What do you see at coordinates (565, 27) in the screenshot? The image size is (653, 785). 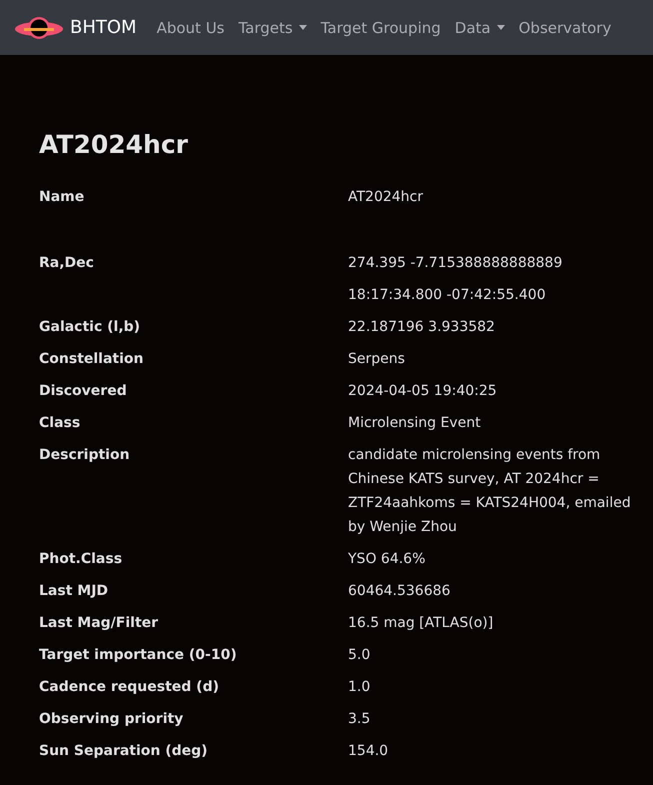 I see `nav-link: Observatory` at bounding box center [565, 27].